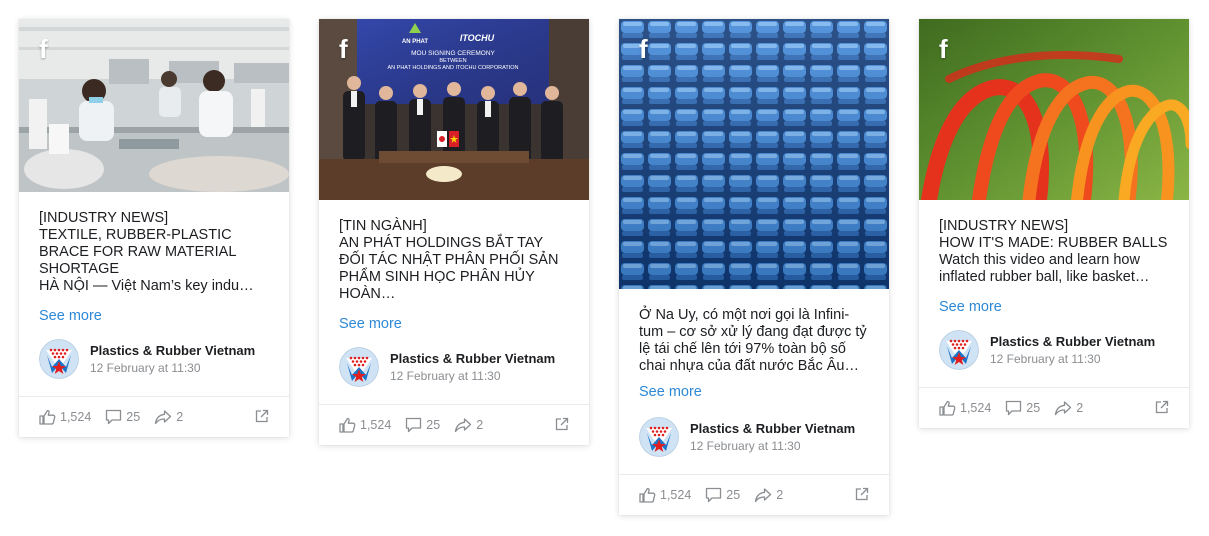 The image size is (1209, 536). I want to click on banner-logo-right: ITOCHU, so click(477, 38).